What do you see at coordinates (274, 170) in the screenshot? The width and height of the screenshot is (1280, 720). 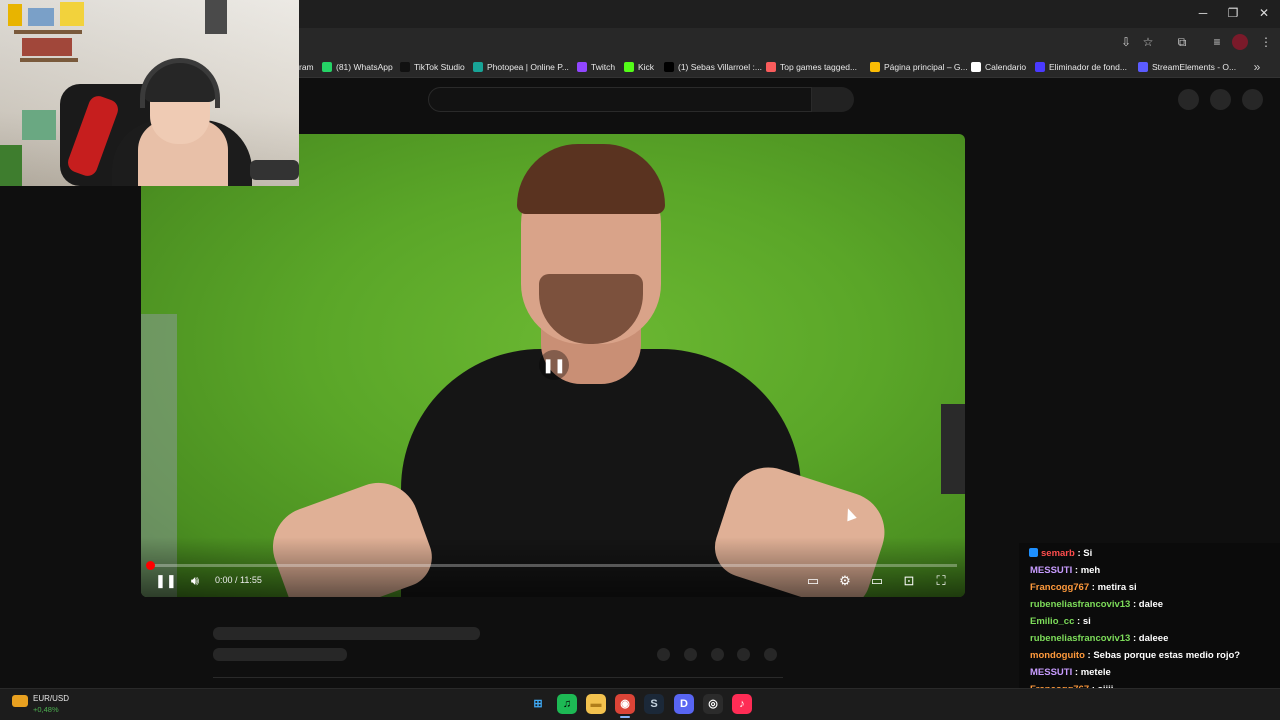 I see `microphone-arm` at bounding box center [274, 170].